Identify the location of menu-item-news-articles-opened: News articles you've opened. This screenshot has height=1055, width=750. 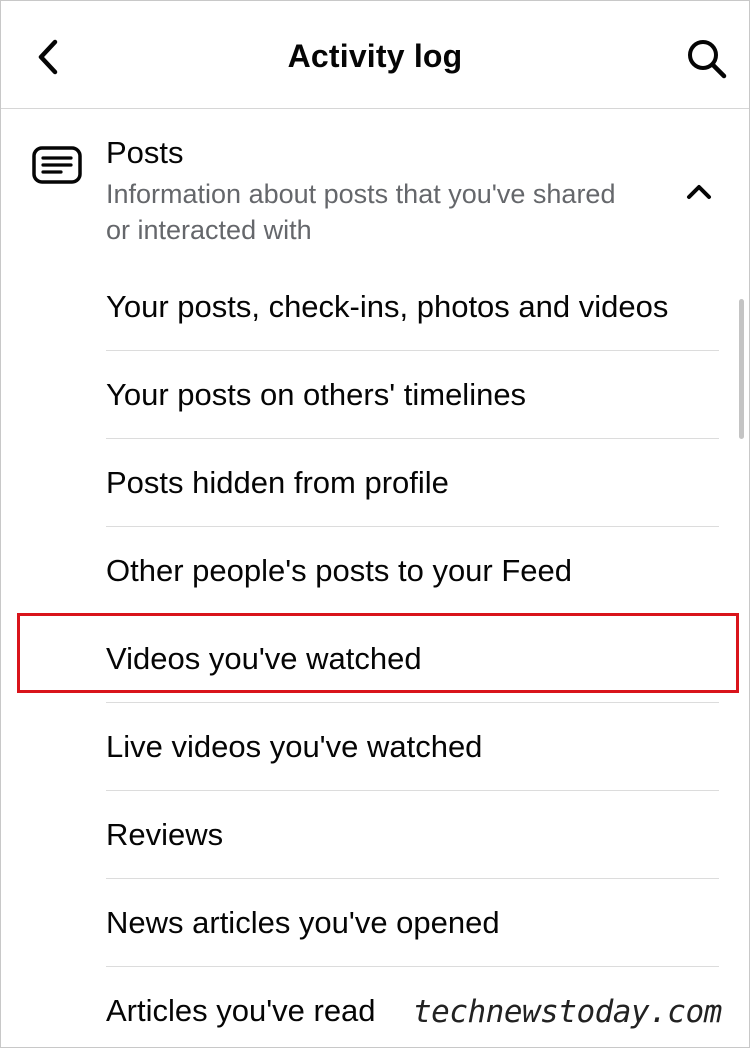
(412, 923).